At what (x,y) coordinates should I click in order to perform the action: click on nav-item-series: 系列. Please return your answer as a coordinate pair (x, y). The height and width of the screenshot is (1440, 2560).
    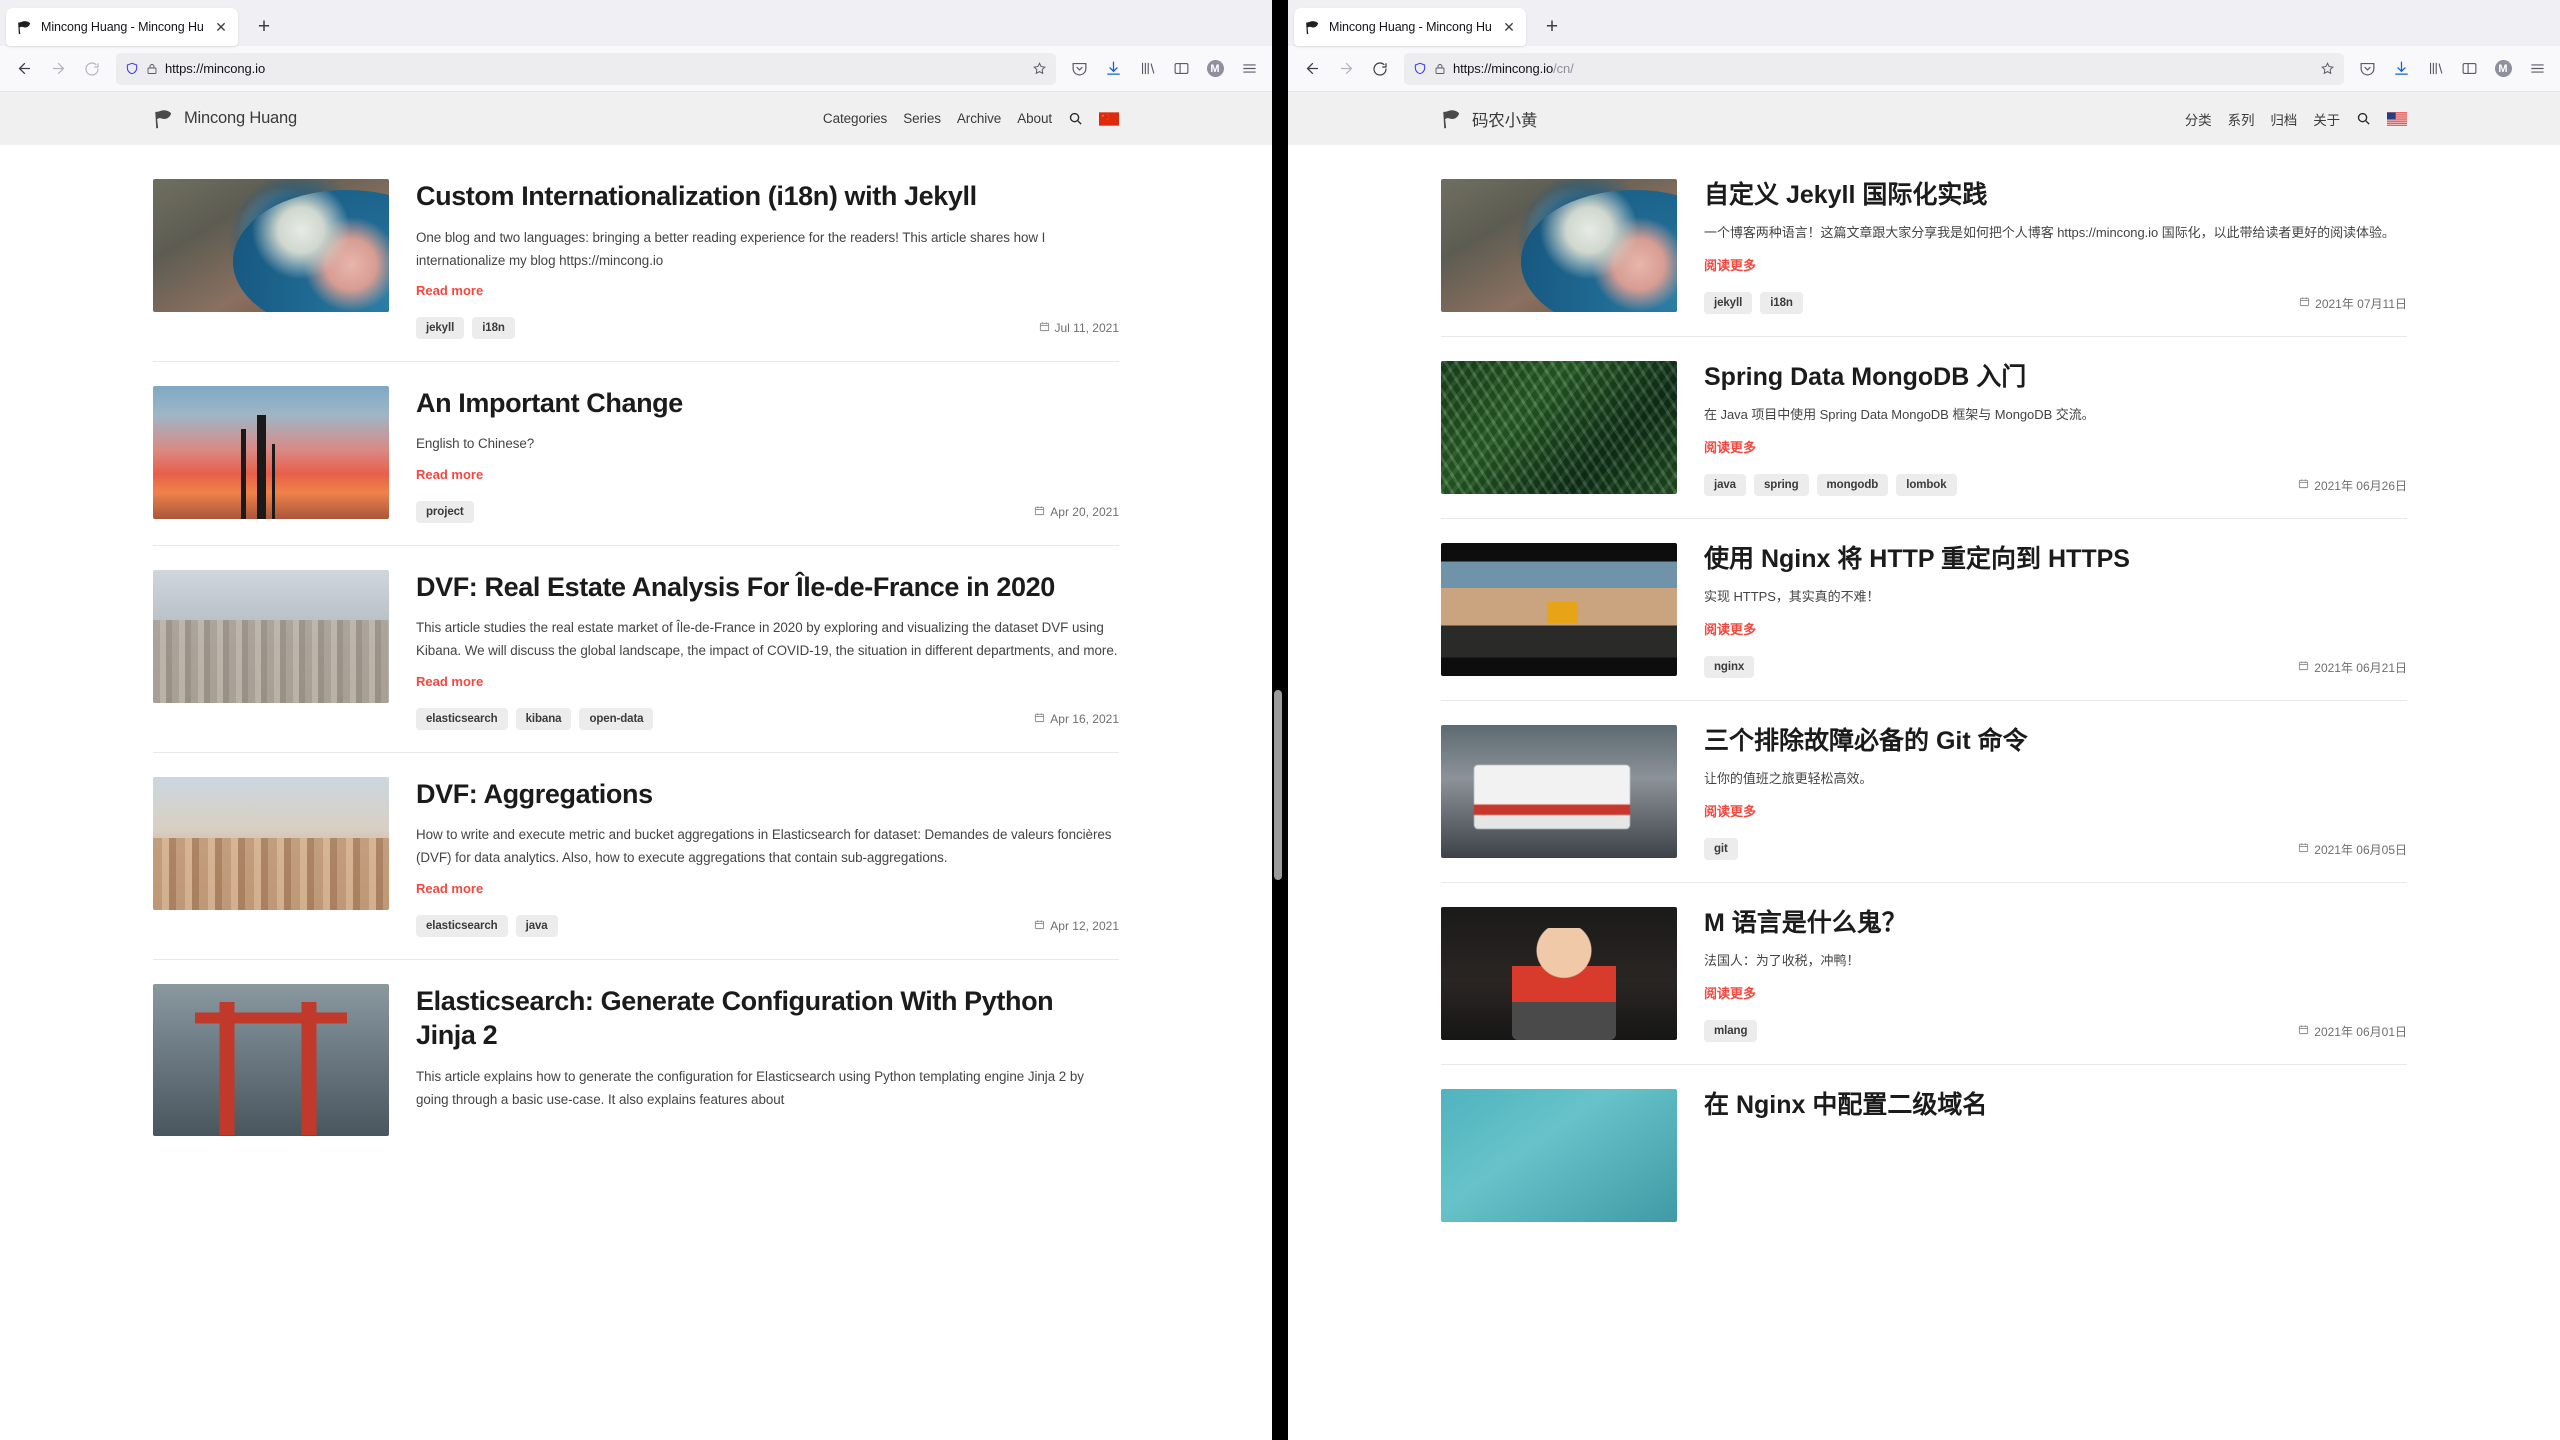
    Looking at the image, I should click on (2241, 119).